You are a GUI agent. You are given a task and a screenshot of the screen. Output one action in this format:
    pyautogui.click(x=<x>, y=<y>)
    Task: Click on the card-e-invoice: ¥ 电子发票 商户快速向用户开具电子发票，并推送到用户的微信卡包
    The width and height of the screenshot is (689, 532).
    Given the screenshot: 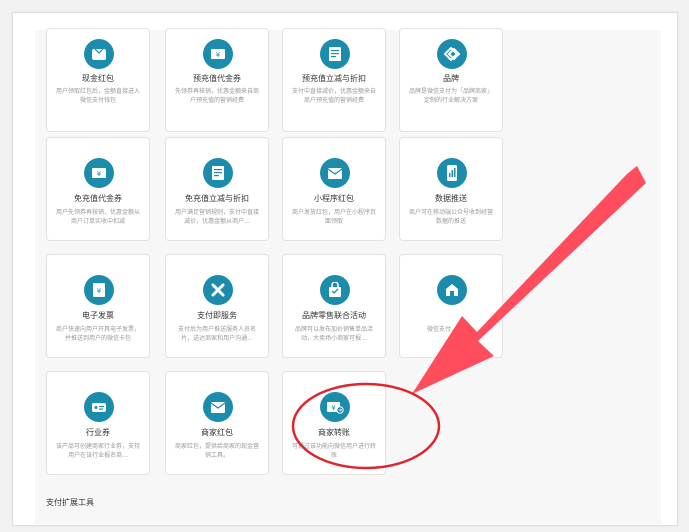 What is the action you would take?
    pyautogui.click(x=98, y=306)
    